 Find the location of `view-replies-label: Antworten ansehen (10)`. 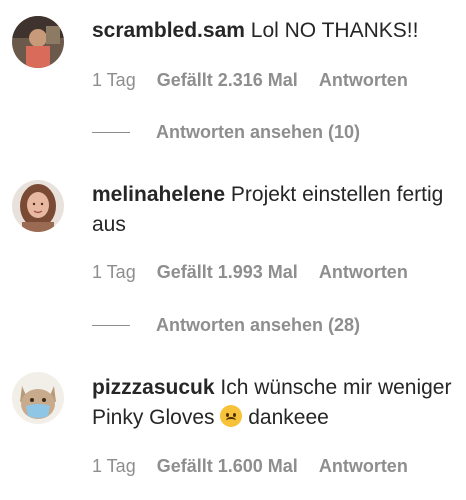

view-replies-label: Antworten ansehen (10) is located at coordinates (258, 132).